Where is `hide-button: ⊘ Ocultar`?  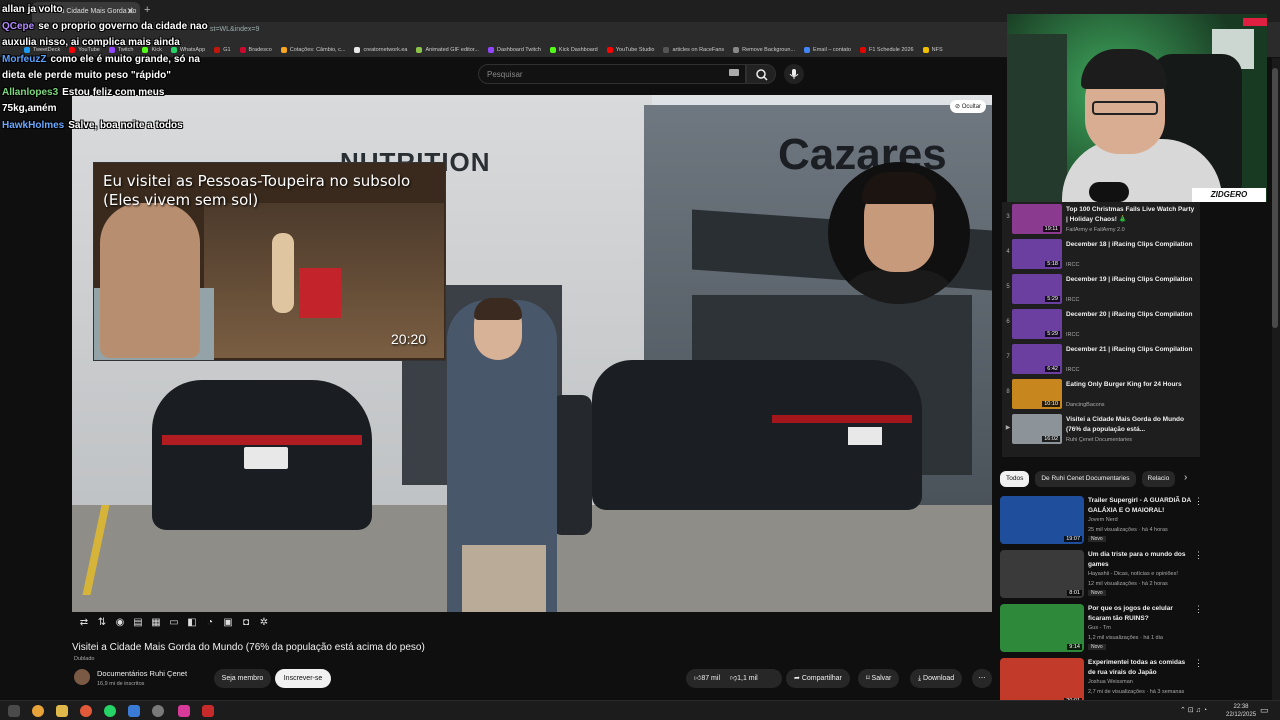
hide-button: ⊘ Ocultar is located at coordinates (968, 106).